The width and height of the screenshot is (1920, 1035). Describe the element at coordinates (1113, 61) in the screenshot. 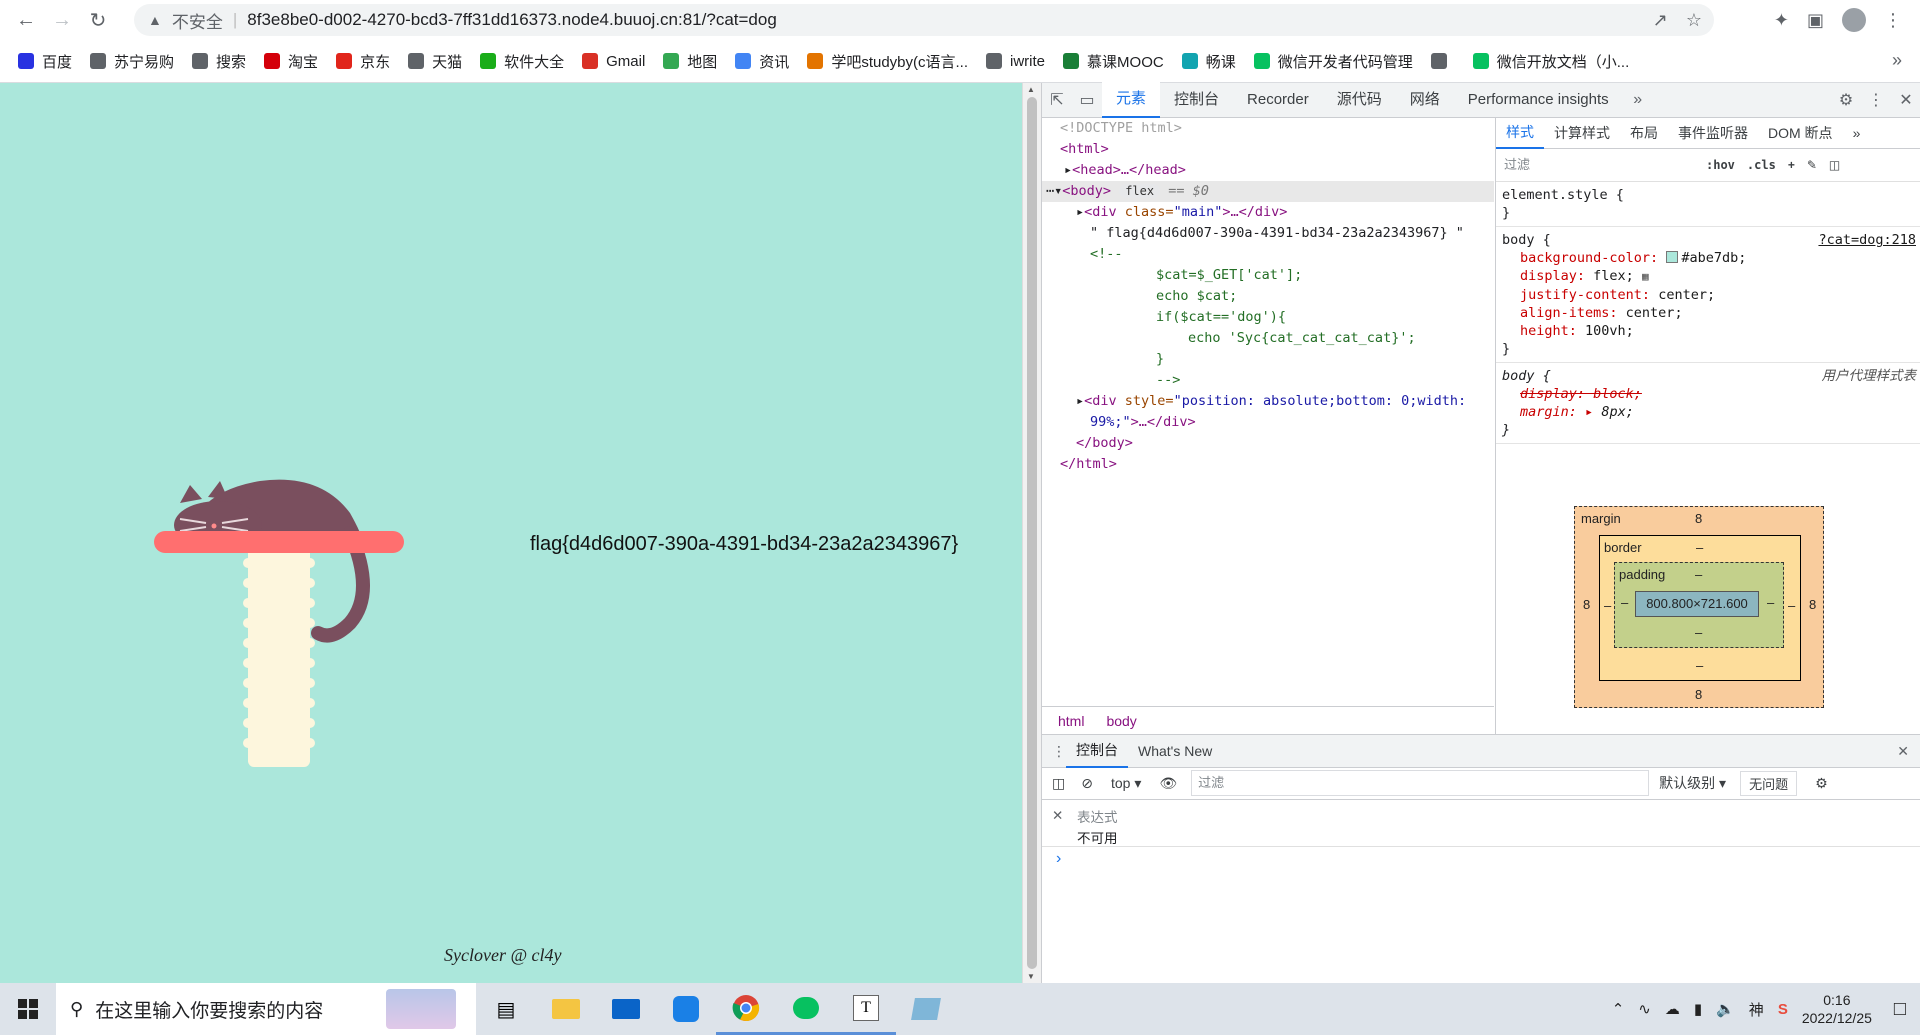

I see `bookmark-item: 慕课MOOC` at that location.